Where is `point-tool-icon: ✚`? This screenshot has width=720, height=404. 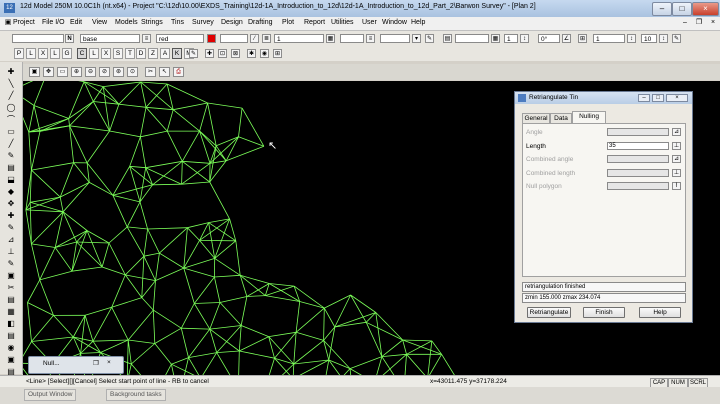
point-tool-icon: ✚ is located at coordinates (11, 72).